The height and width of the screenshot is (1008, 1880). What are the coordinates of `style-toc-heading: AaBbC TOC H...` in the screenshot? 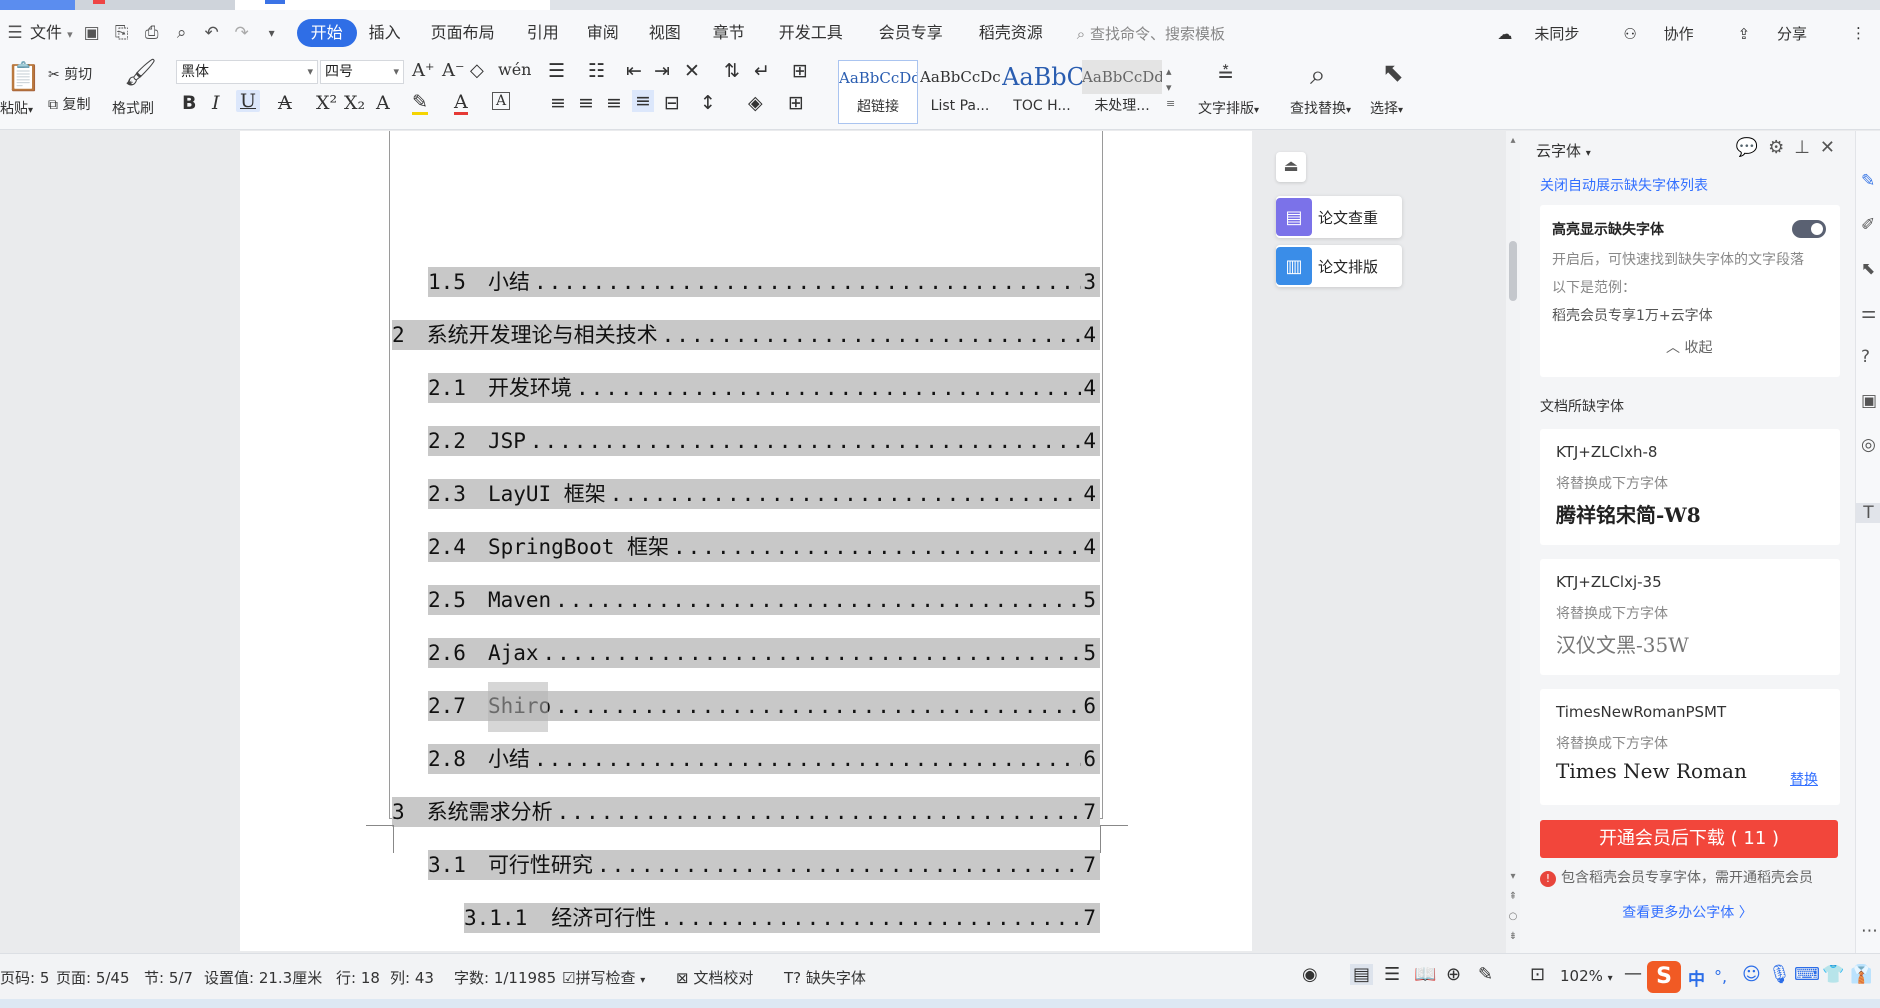 It's located at (1042, 92).